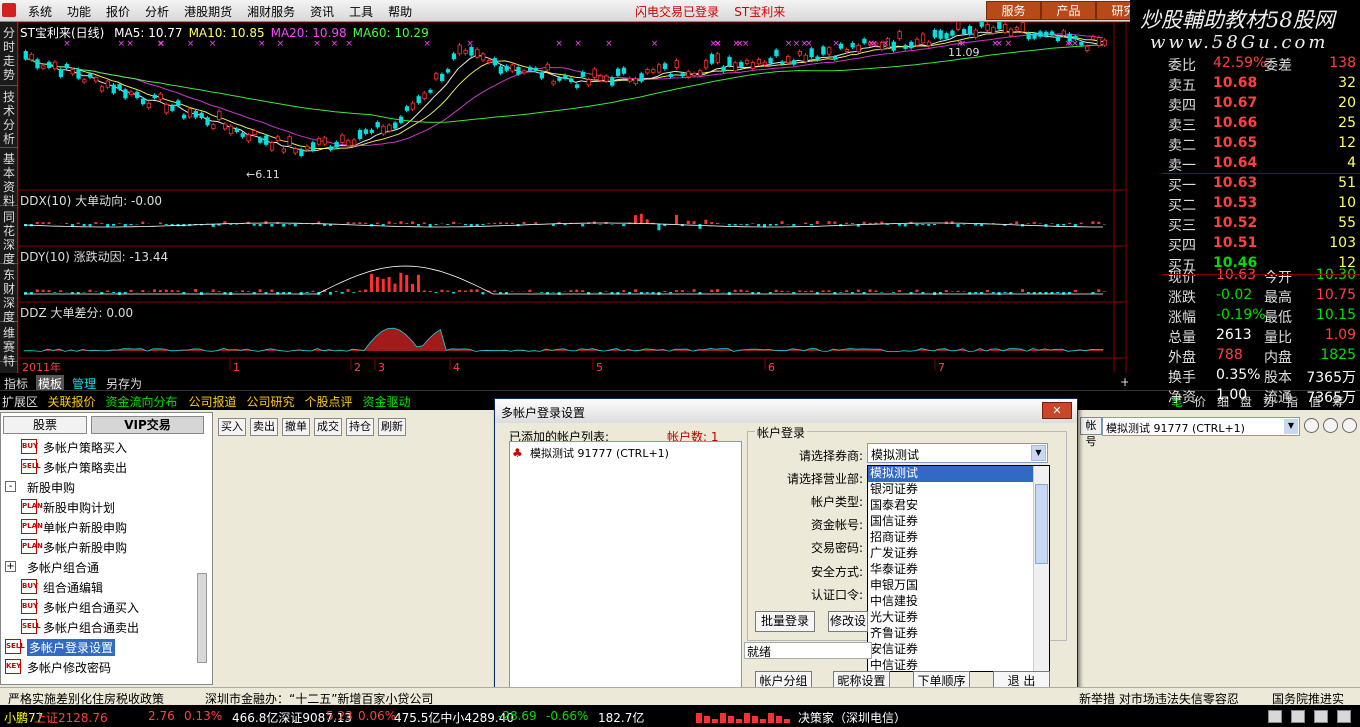 The image size is (1360, 727). I want to click on menu-item: 工具, so click(360, 10).